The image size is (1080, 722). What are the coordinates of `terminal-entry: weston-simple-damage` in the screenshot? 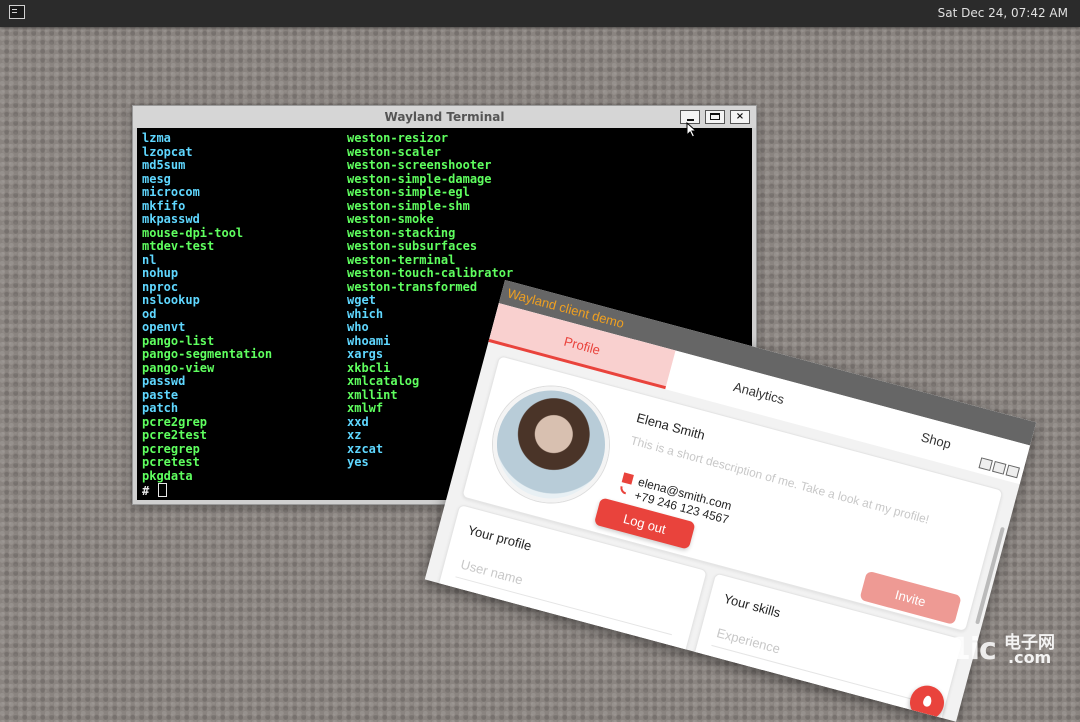 It's located at (419, 178).